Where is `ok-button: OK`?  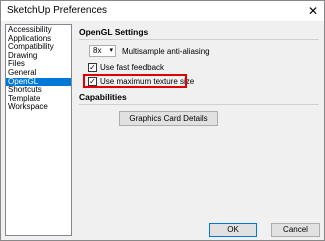 ok-button: OK is located at coordinates (233, 230).